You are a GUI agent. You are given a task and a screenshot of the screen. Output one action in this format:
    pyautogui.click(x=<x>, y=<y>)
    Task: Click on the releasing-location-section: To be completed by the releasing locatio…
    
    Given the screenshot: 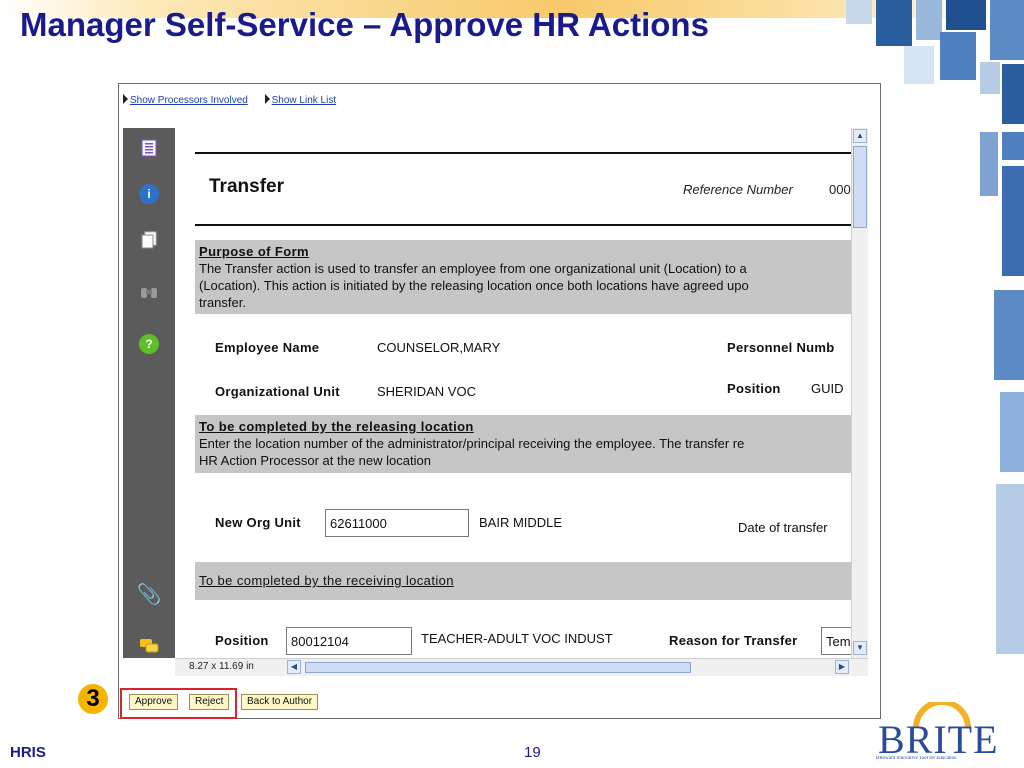 What is the action you would take?
    pyautogui.click(x=523, y=444)
    